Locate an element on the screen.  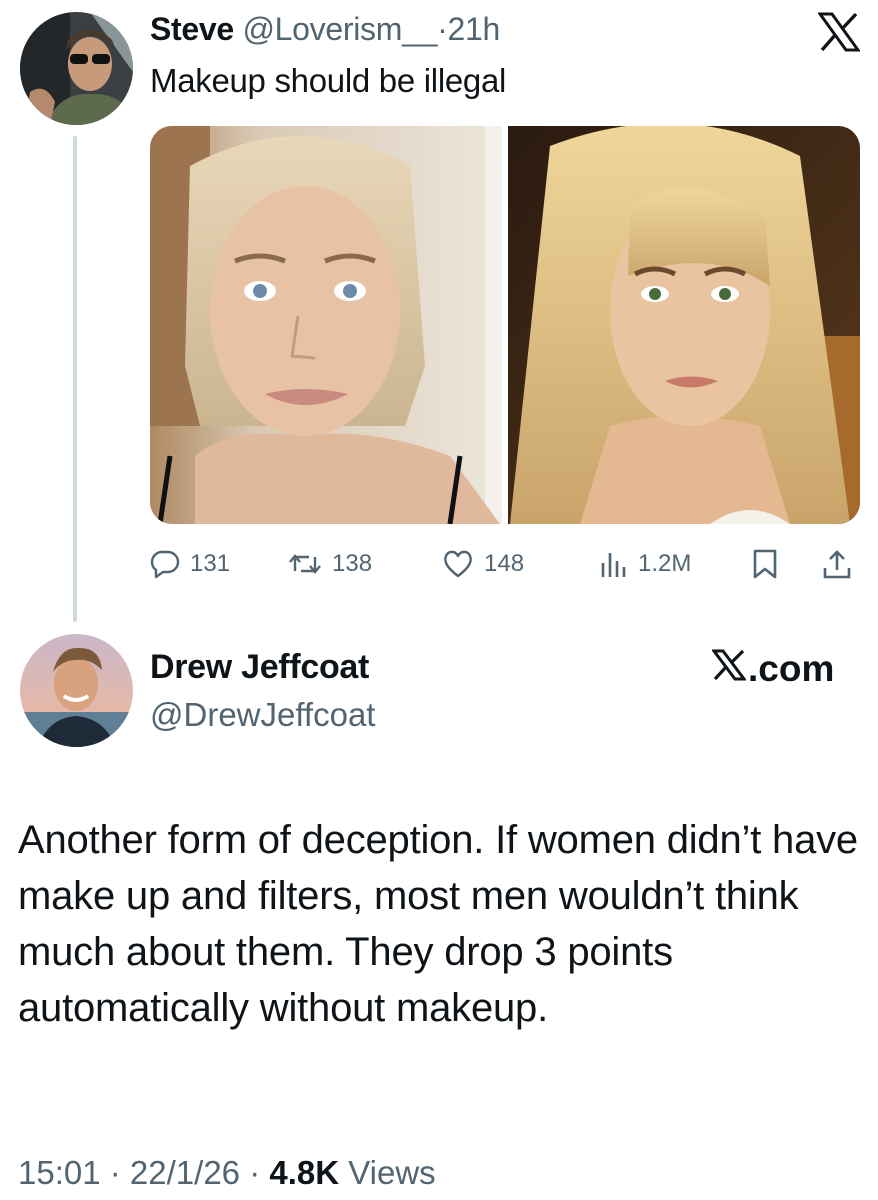
share-button is located at coordinates (837, 564).